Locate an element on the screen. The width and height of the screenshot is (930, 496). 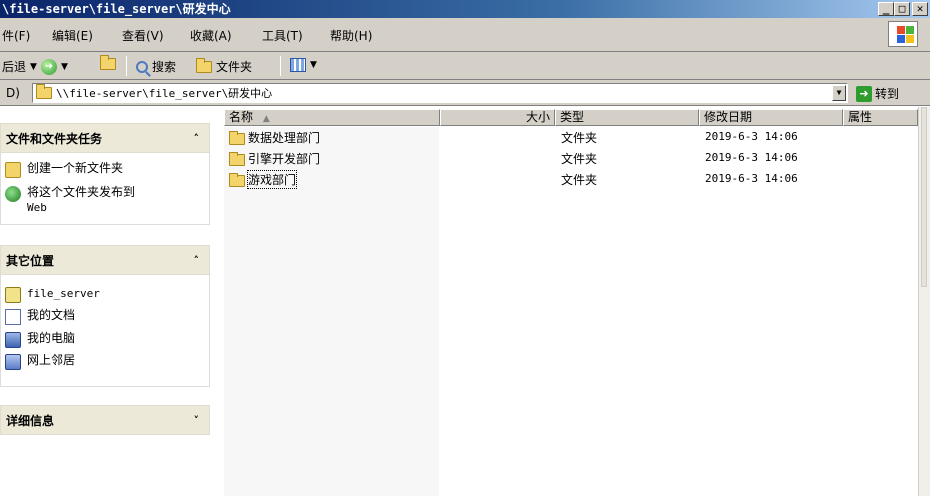
new-folder-icon is located at coordinates (13, 170).